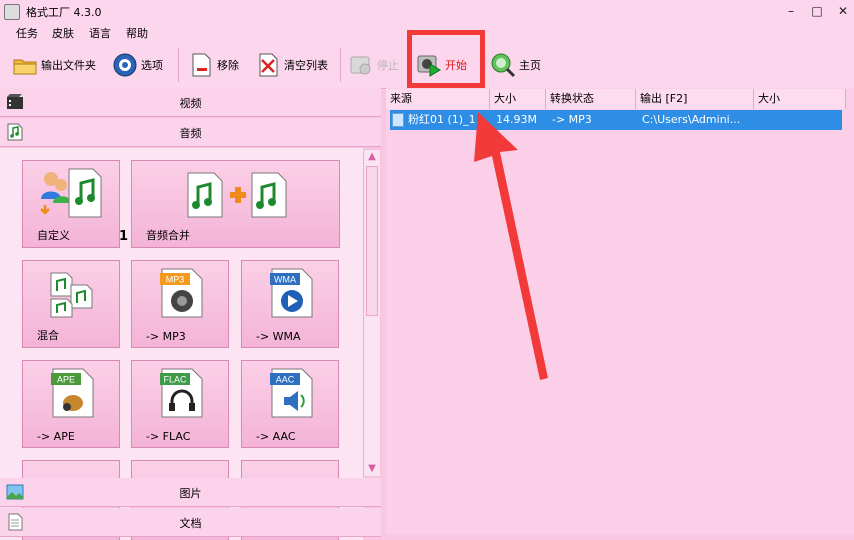 This screenshot has width=854, height=540. What do you see at coordinates (100, 33) in the screenshot?
I see `menu-language: 语言` at bounding box center [100, 33].